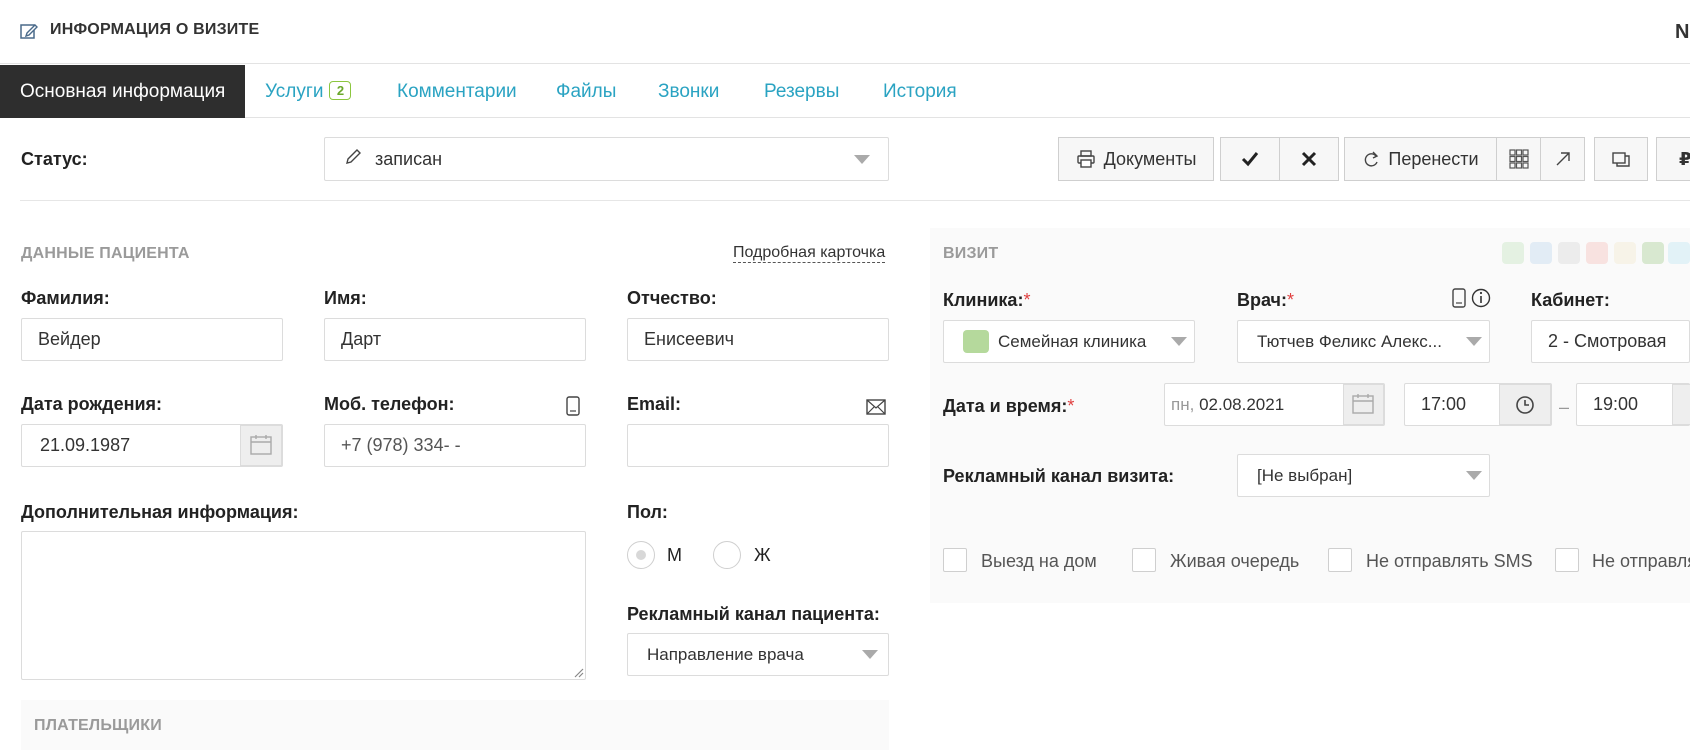 The height and width of the screenshot is (750, 1690). I want to click on doctor-label: Врач:*, so click(1266, 300).